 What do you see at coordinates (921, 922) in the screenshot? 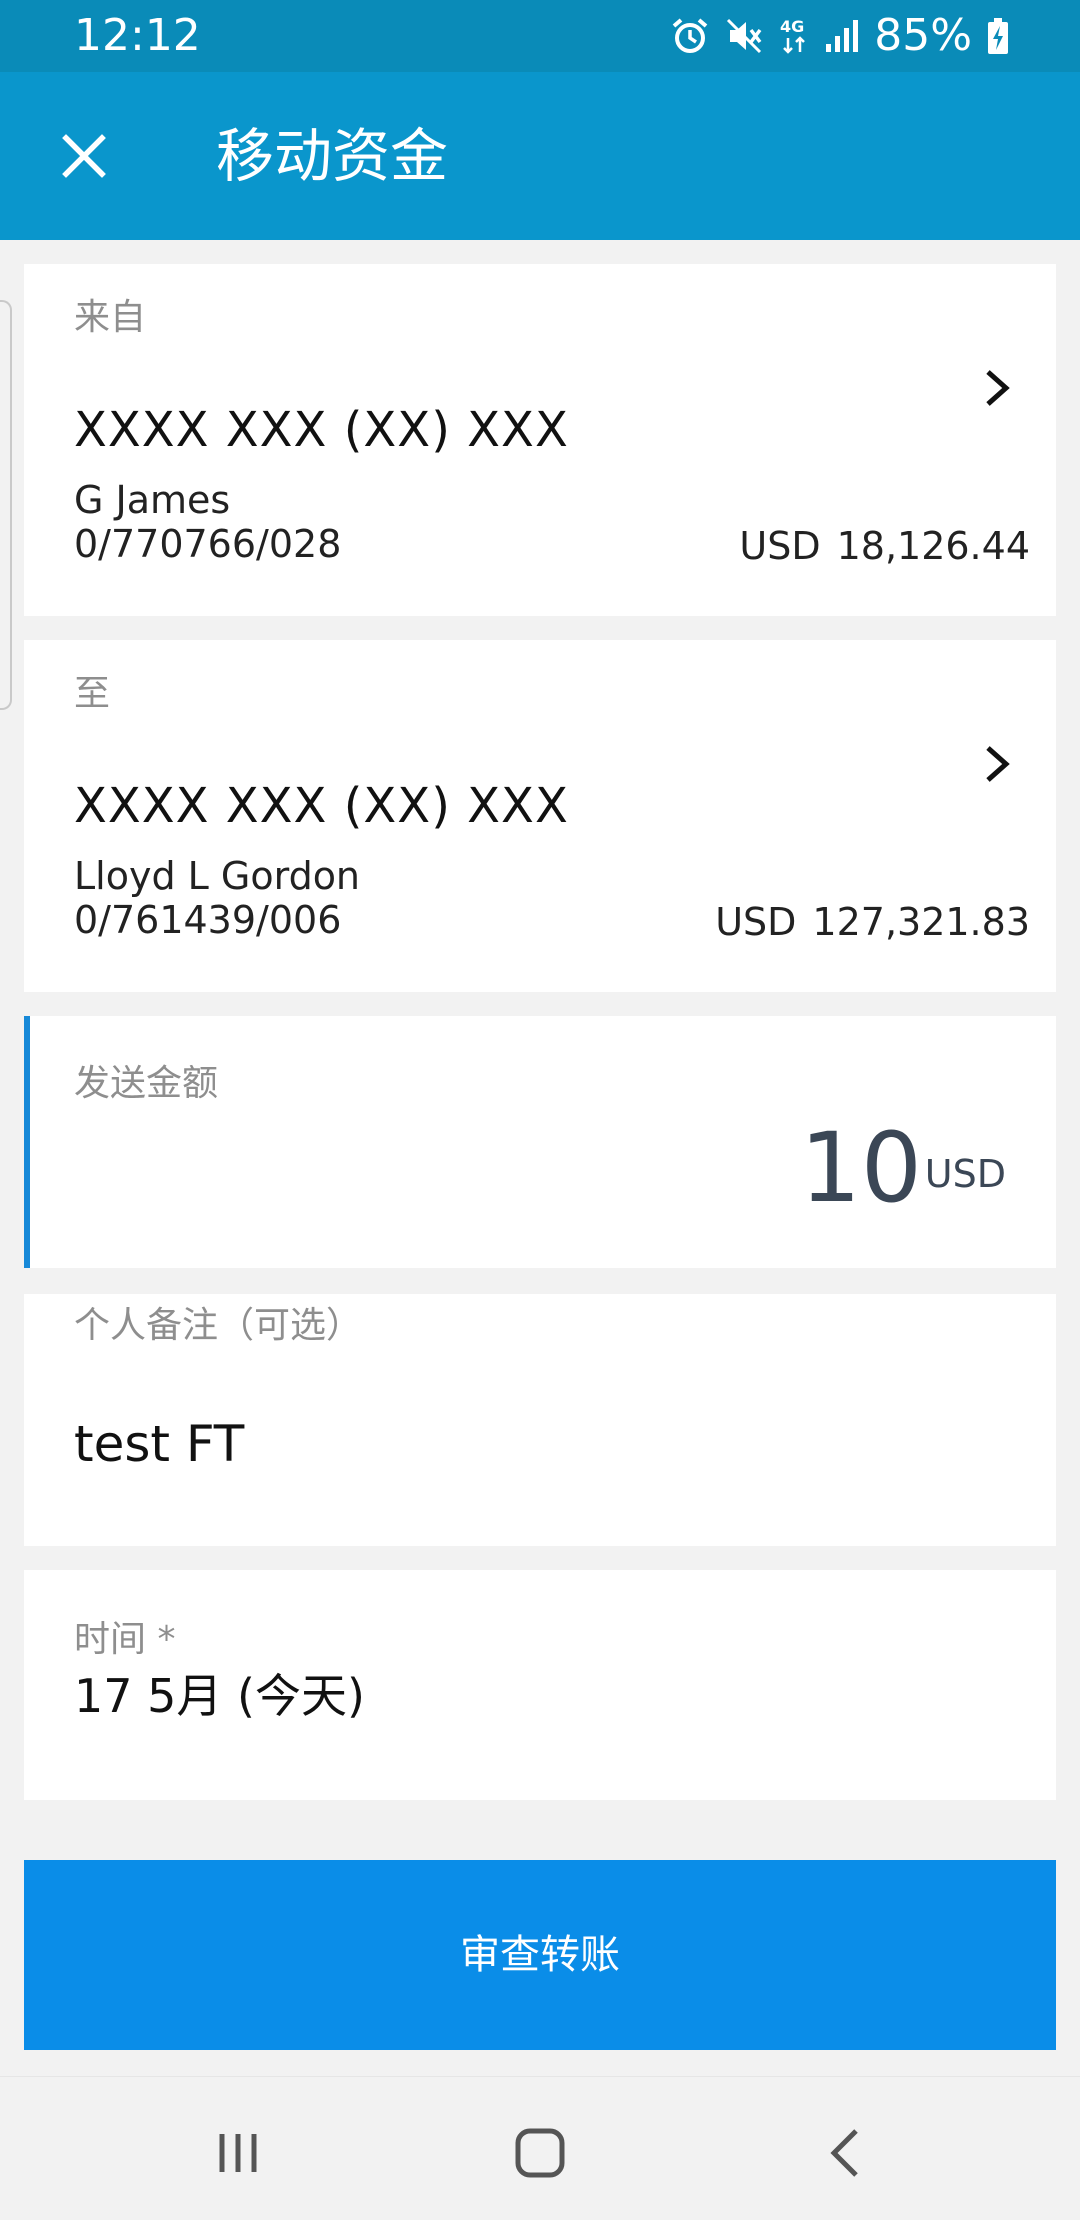
I see `to-balance-value: 127,321.83` at bounding box center [921, 922].